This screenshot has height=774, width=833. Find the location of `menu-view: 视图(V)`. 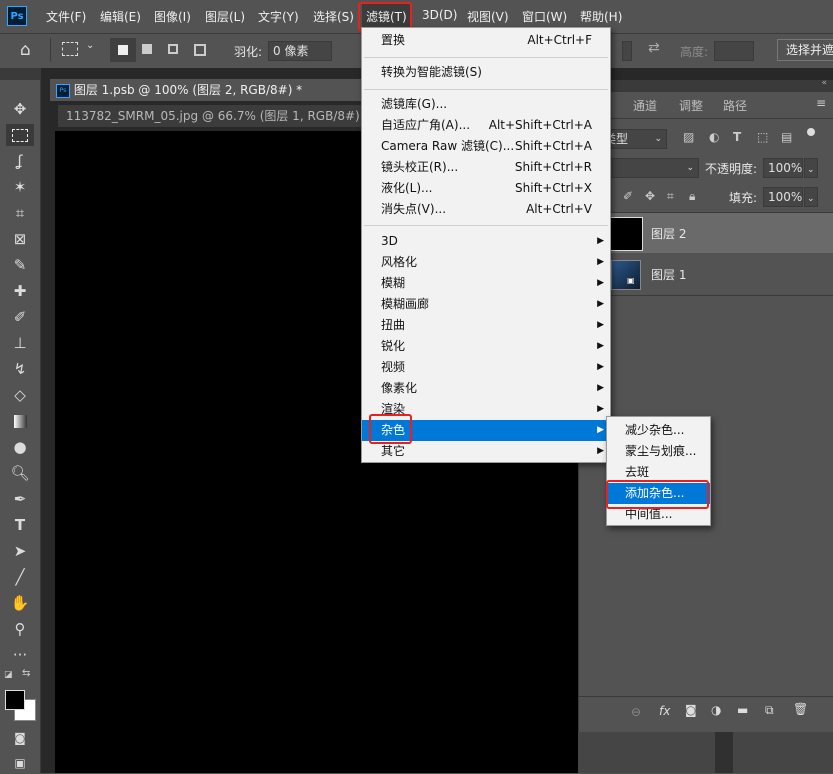

menu-view: 视图(V) is located at coordinates (488, 16).